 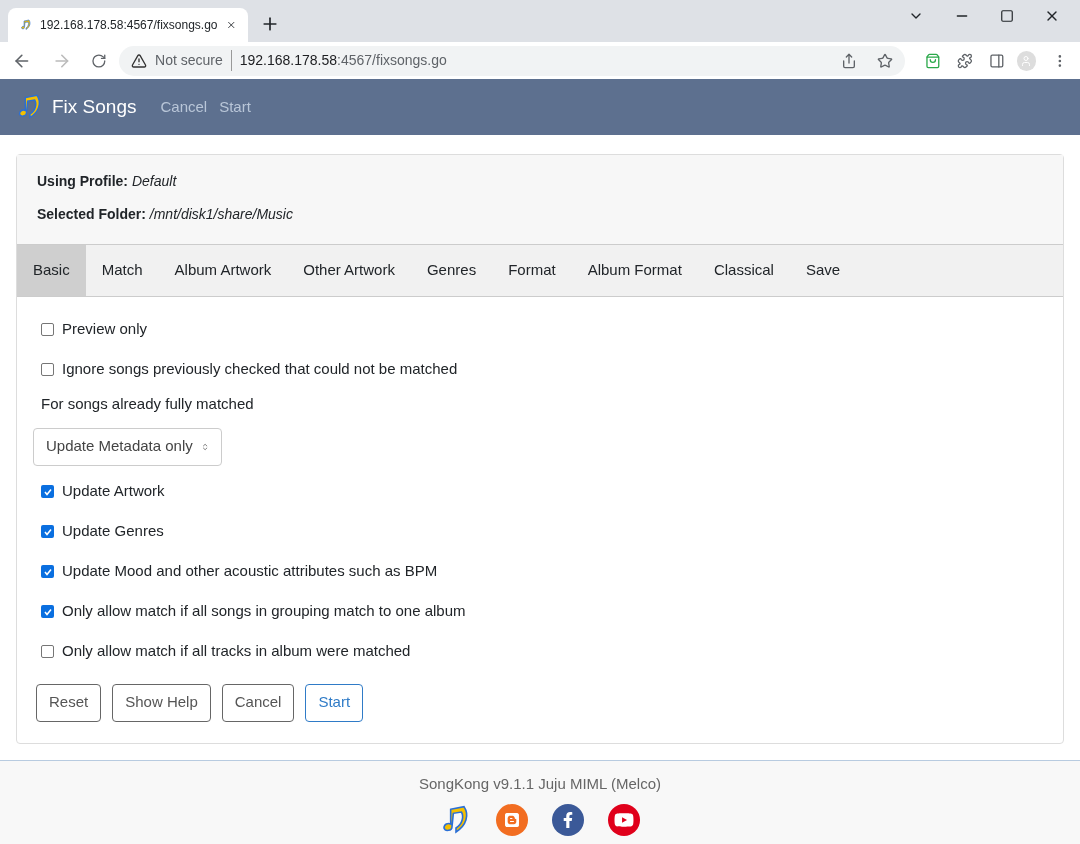 I want to click on security-label: Not secure, so click(x=193, y=60).